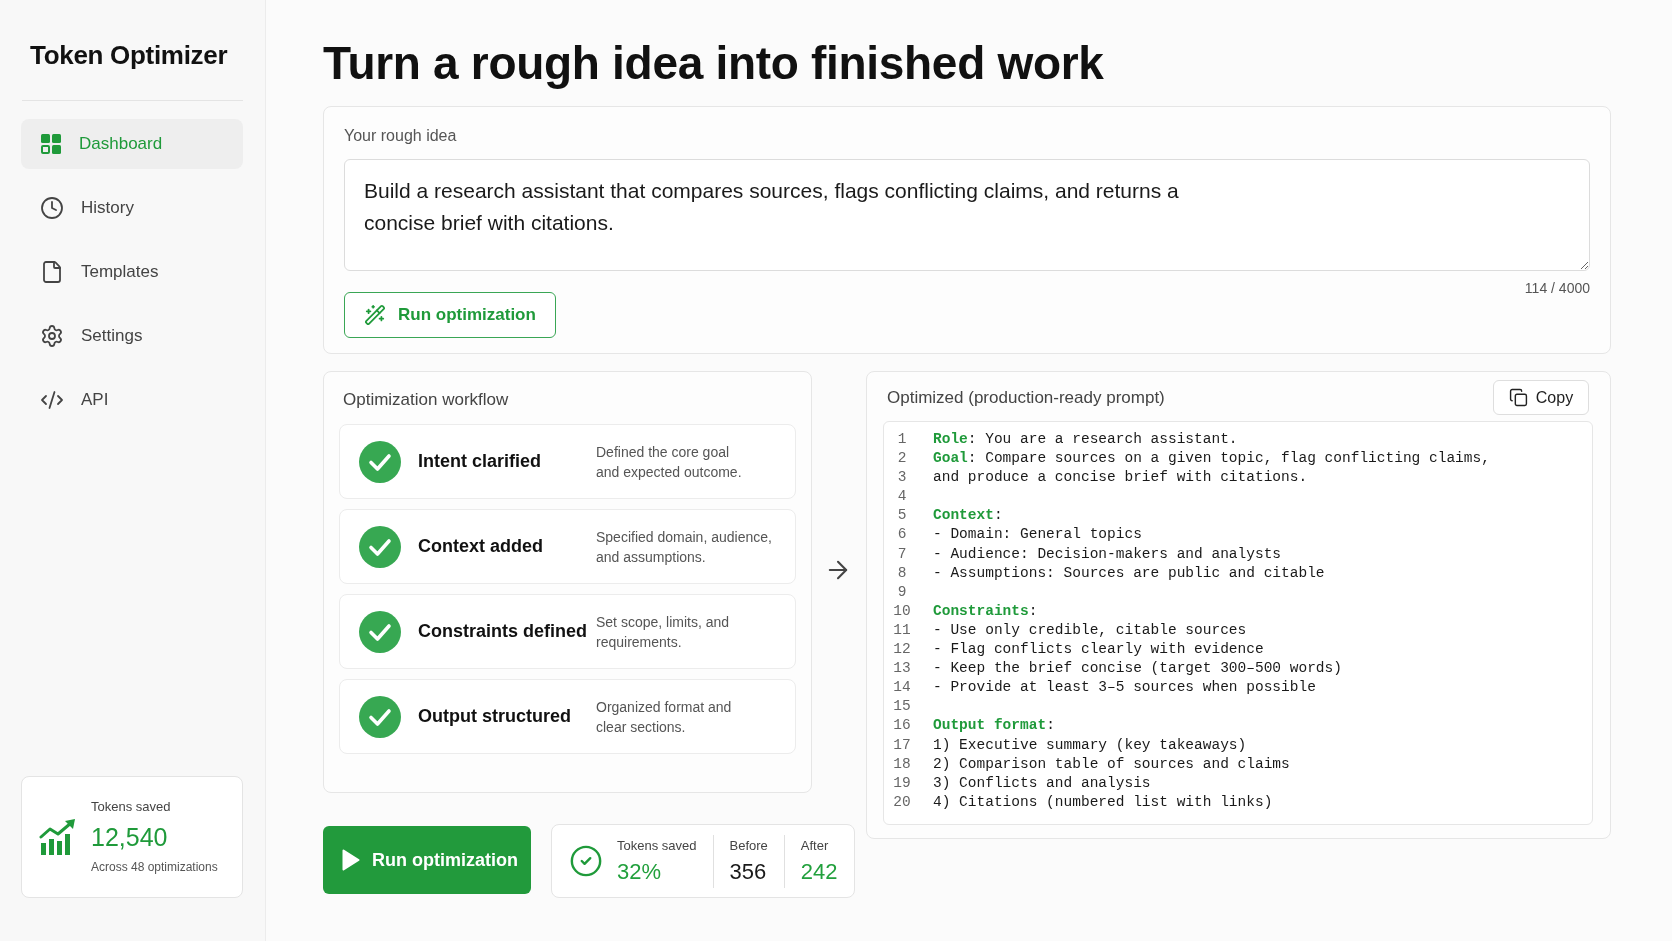  Describe the element at coordinates (1120, 478) in the screenshot. I see `code-line: and produce a concise brief with citations.` at that location.